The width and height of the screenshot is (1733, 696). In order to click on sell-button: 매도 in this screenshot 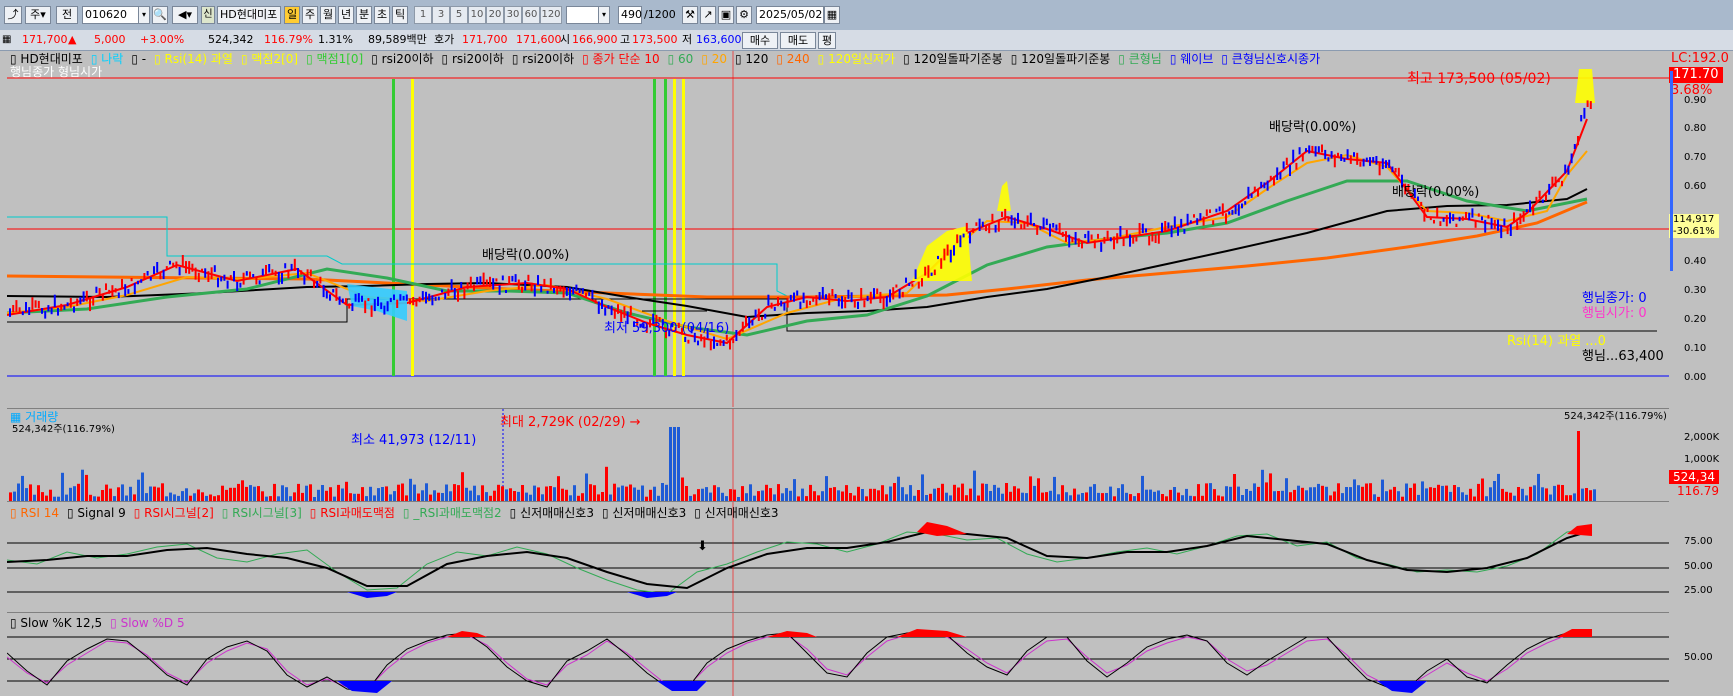, I will do `click(798, 40)`.